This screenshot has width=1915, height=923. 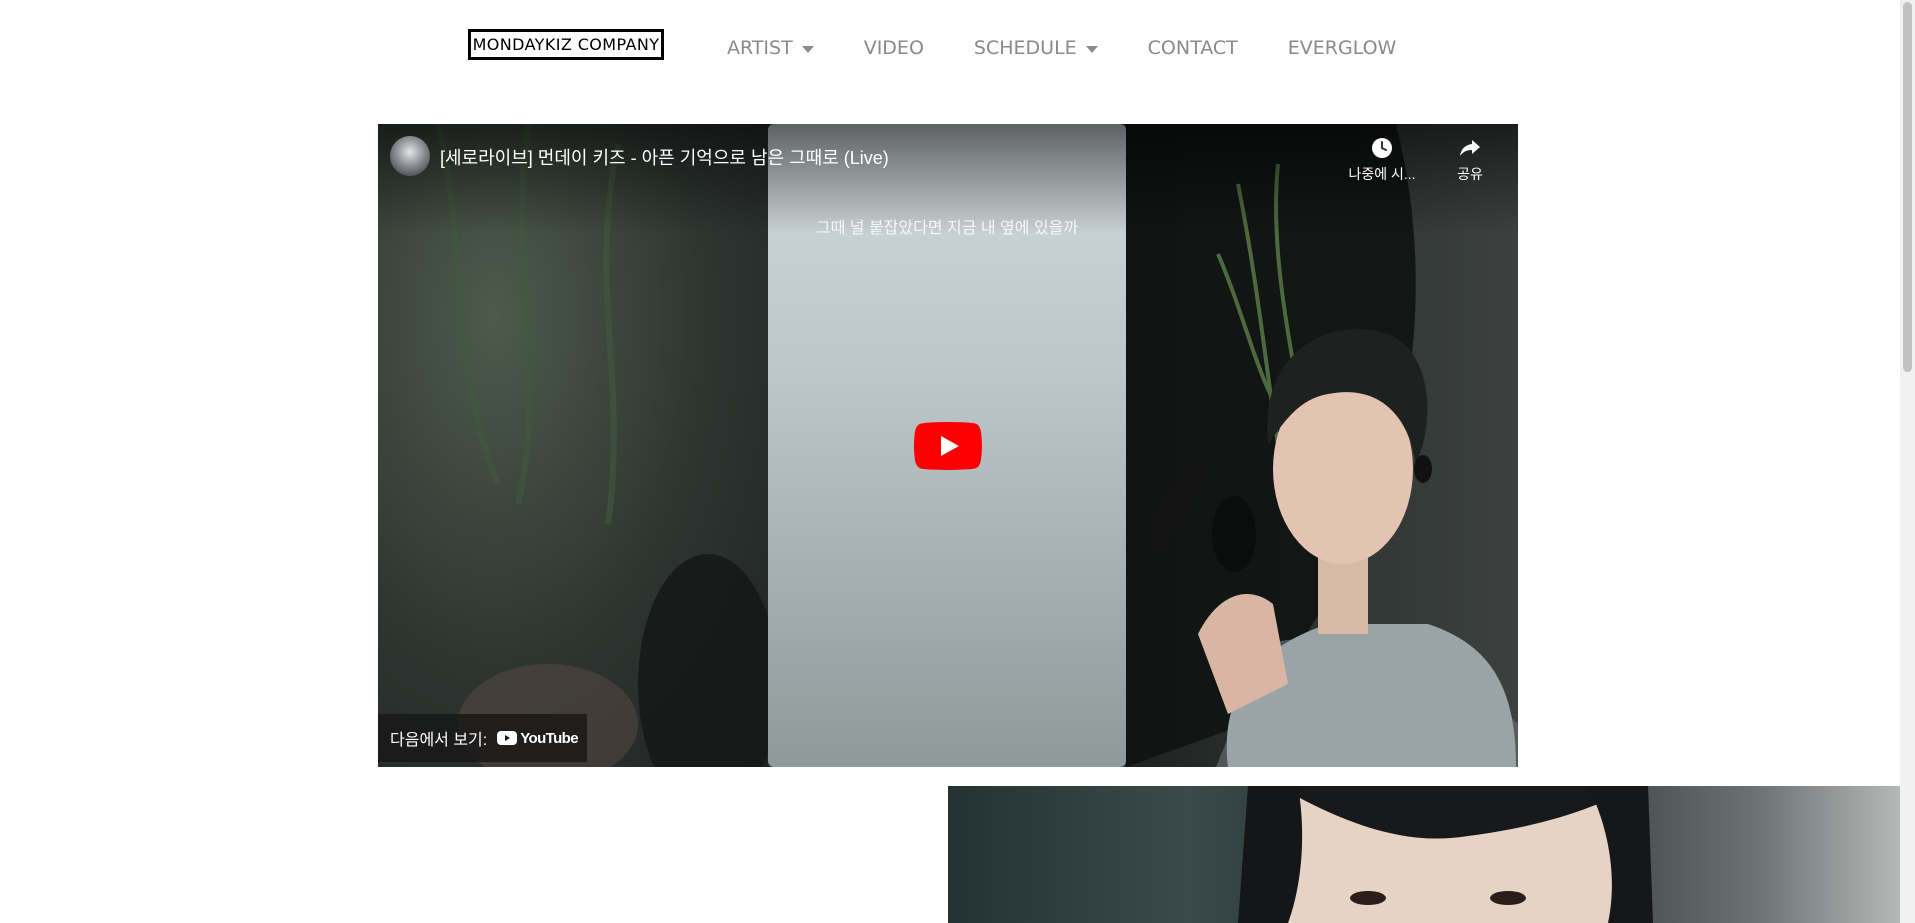 I want to click on main-nav: ARTIST VIDEO SCHEDULE CONTACT EVERGLOW, so click(x=1061, y=48).